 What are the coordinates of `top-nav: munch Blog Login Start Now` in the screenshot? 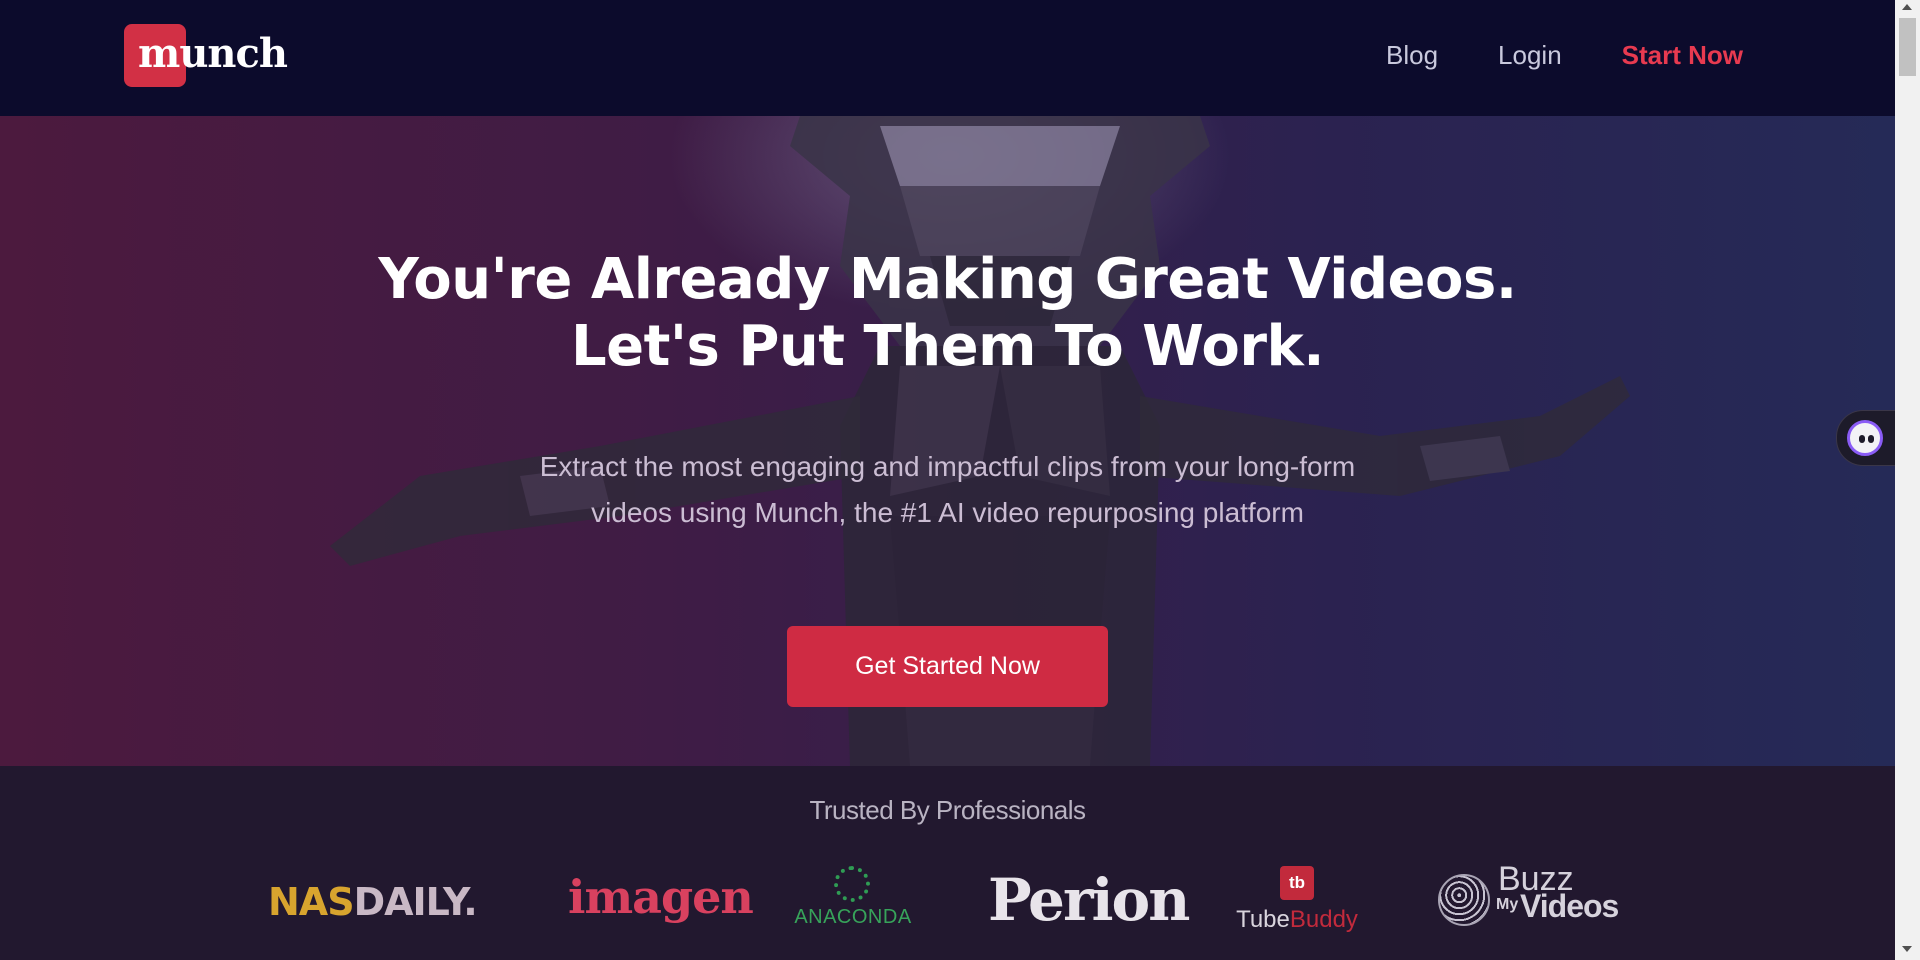 It's located at (947, 58).